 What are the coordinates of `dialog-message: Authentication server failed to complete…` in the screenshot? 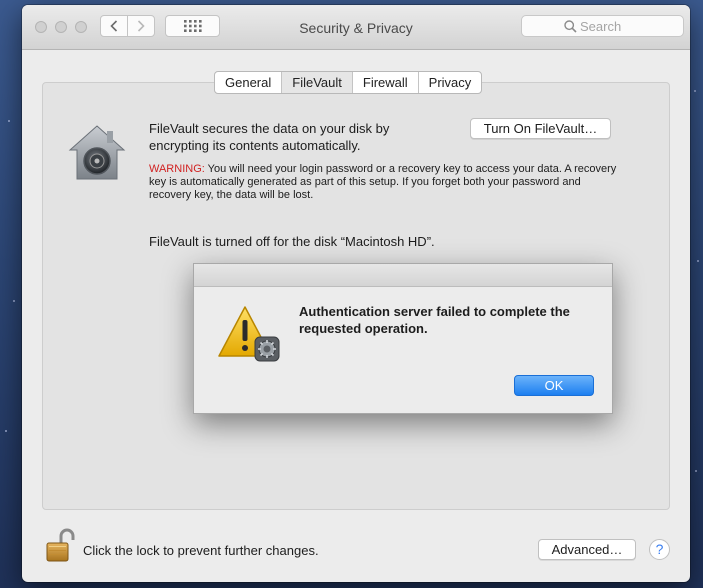 It's located at (434, 320).